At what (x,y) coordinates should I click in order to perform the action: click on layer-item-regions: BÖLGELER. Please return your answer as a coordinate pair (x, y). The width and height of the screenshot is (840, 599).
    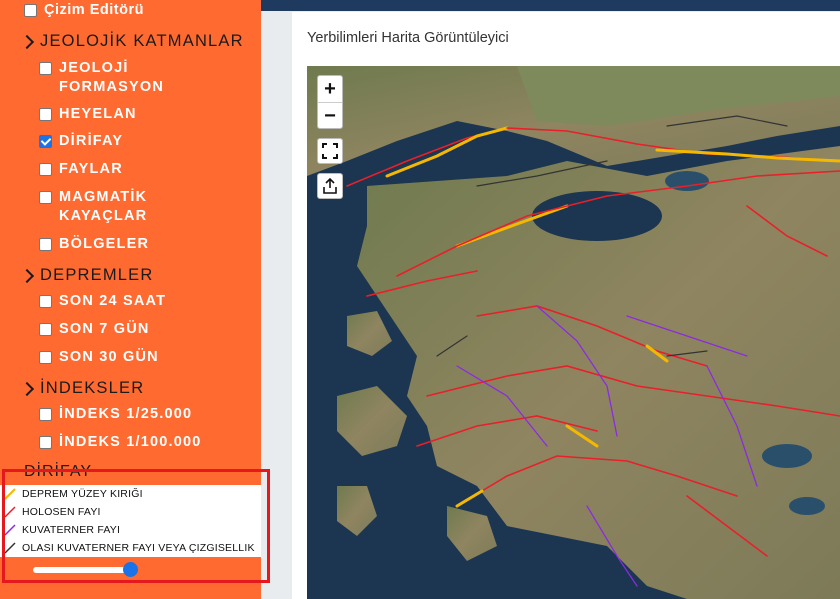
    Looking at the image, I should click on (94, 244).